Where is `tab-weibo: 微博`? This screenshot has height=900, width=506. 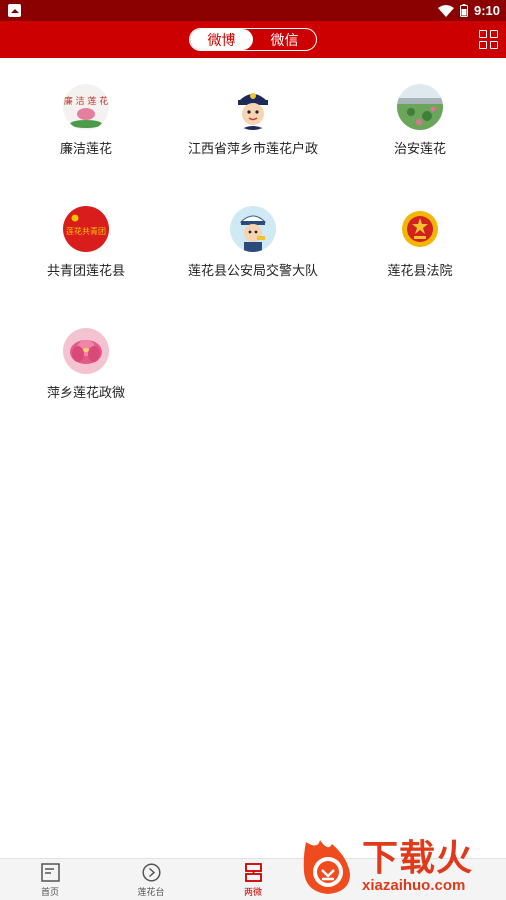
tab-weibo: 微博 is located at coordinates (221, 39).